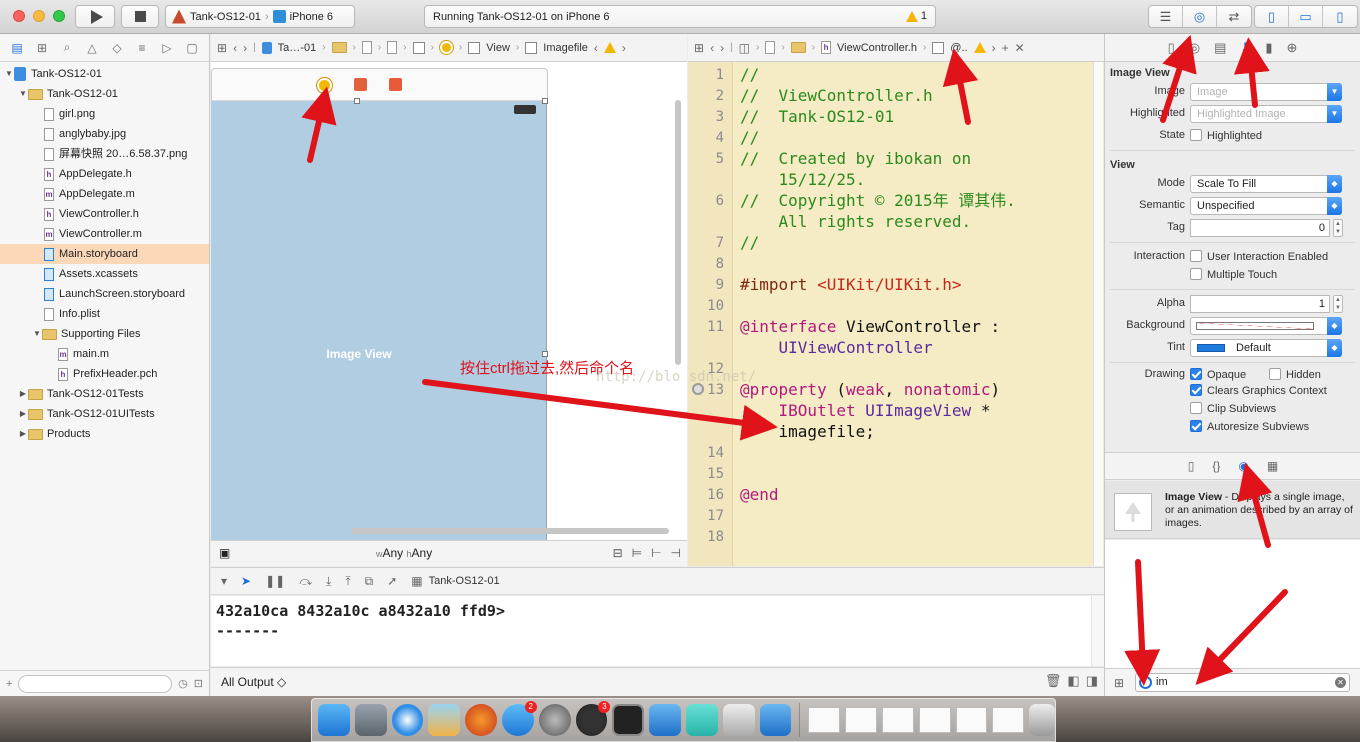 This screenshot has height=742, width=1360. Describe the element at coordinates (770, 47) in the screenshot. I see `project-file-icon` at that location.